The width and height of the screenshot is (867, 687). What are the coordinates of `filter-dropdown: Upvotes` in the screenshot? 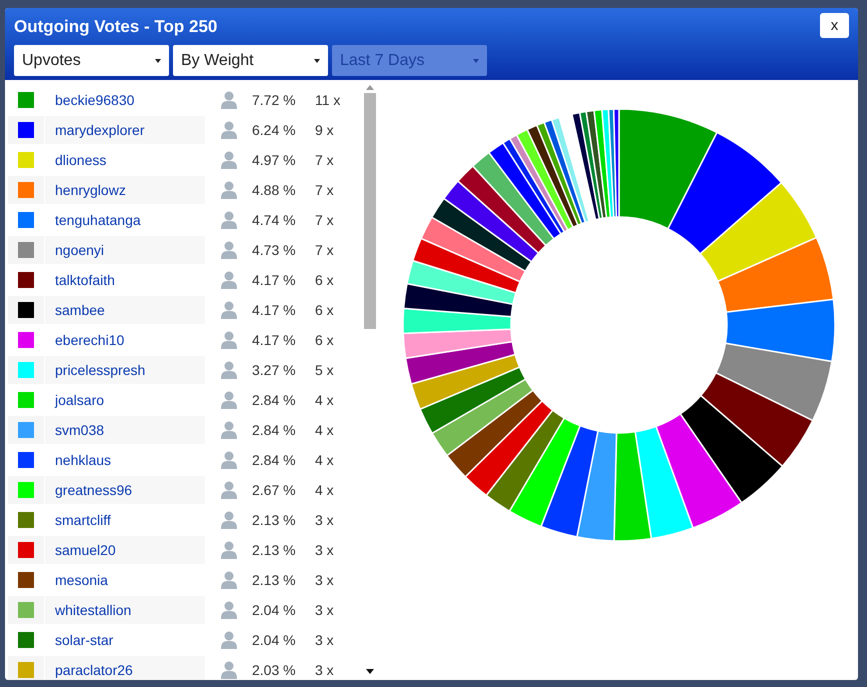 It's located at (91, 60).